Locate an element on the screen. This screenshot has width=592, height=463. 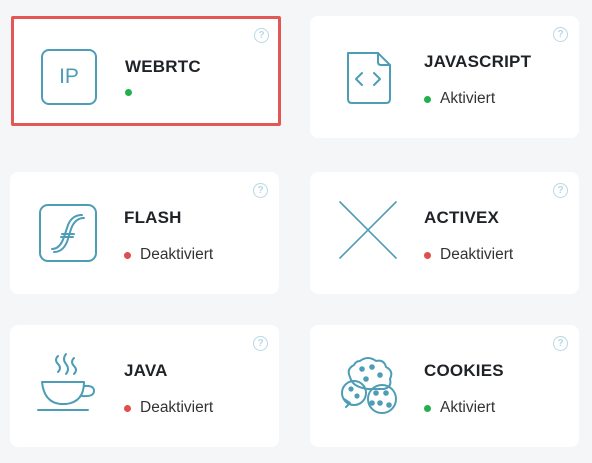
feature-card-activex: ACTIVEX Deaktiviert ? is located at coordinates (444, 233).